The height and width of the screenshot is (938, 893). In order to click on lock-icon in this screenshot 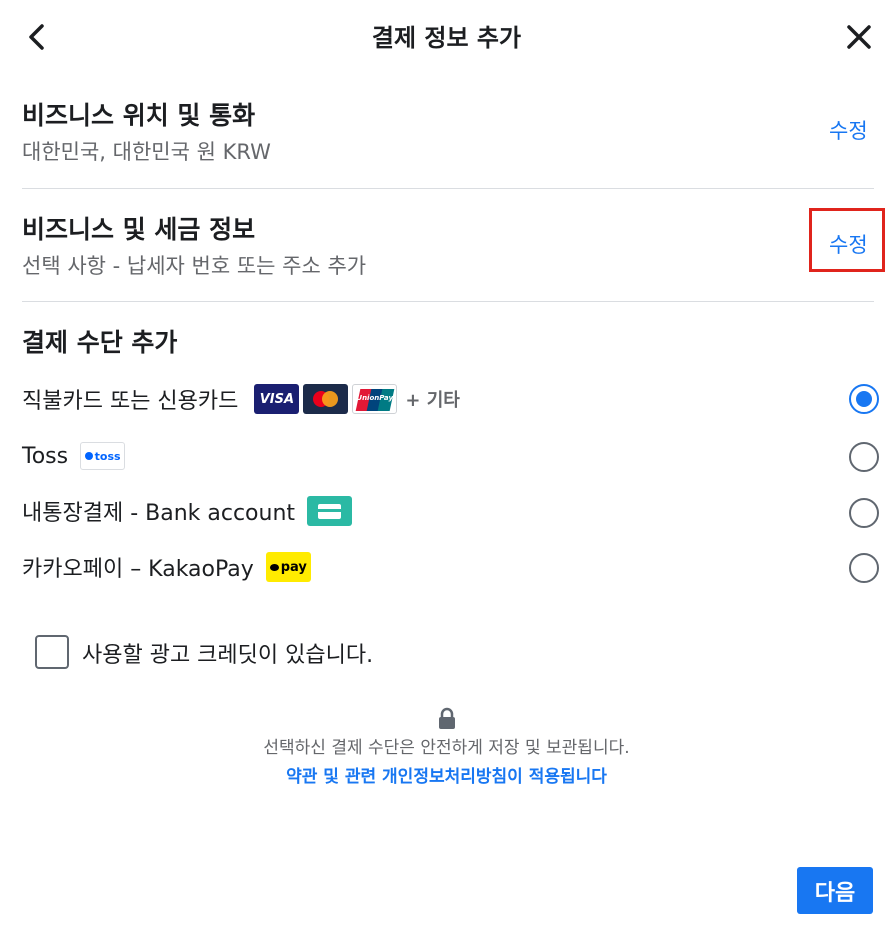, I will do `click(447, 718)`.